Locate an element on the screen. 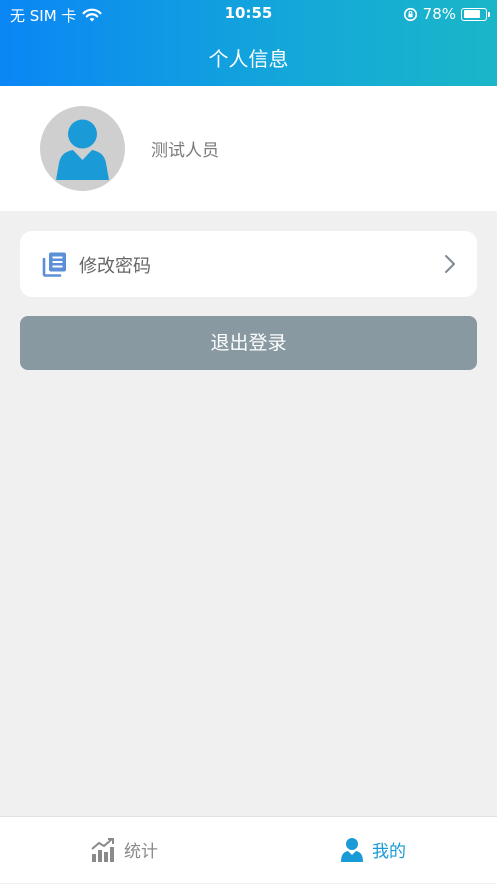 The height and width of the screenshot is (884, 497). avatar is located at coordinates (82, 148).